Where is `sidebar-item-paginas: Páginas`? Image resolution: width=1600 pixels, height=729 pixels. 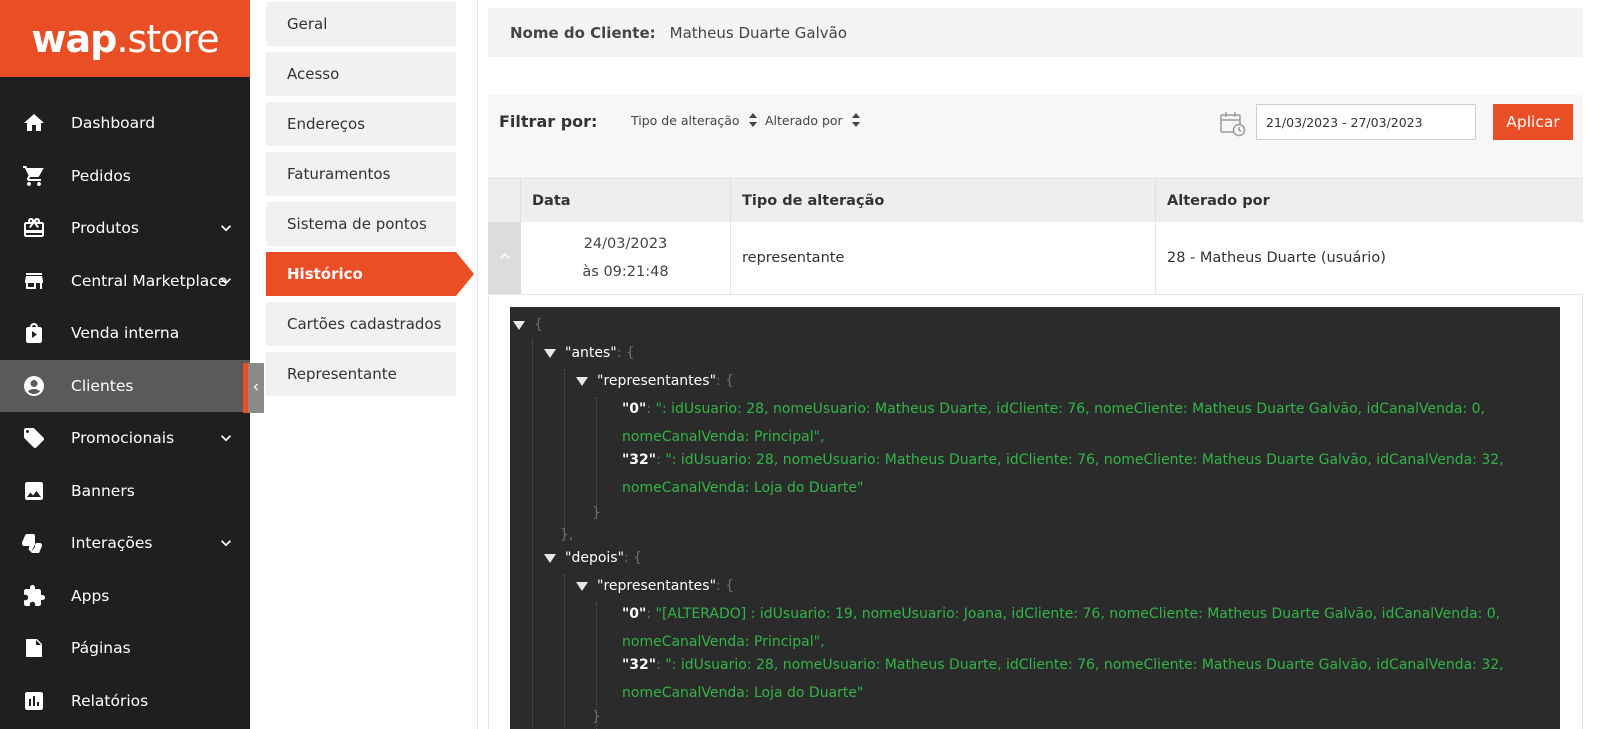
sidebar-item-paginas: Páginas is located at coordinates (125, 648).